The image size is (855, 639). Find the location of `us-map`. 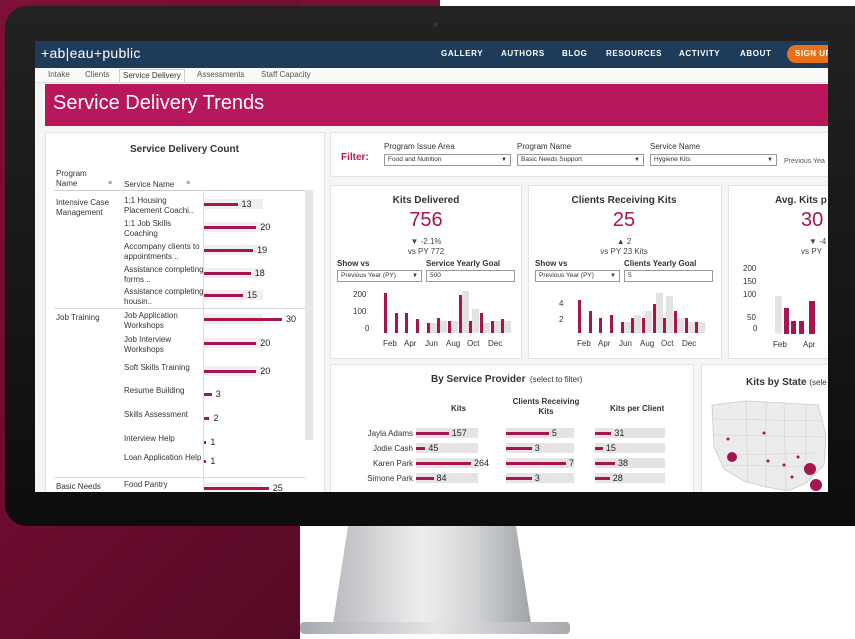

us-map is located at coordinates (767, 443).